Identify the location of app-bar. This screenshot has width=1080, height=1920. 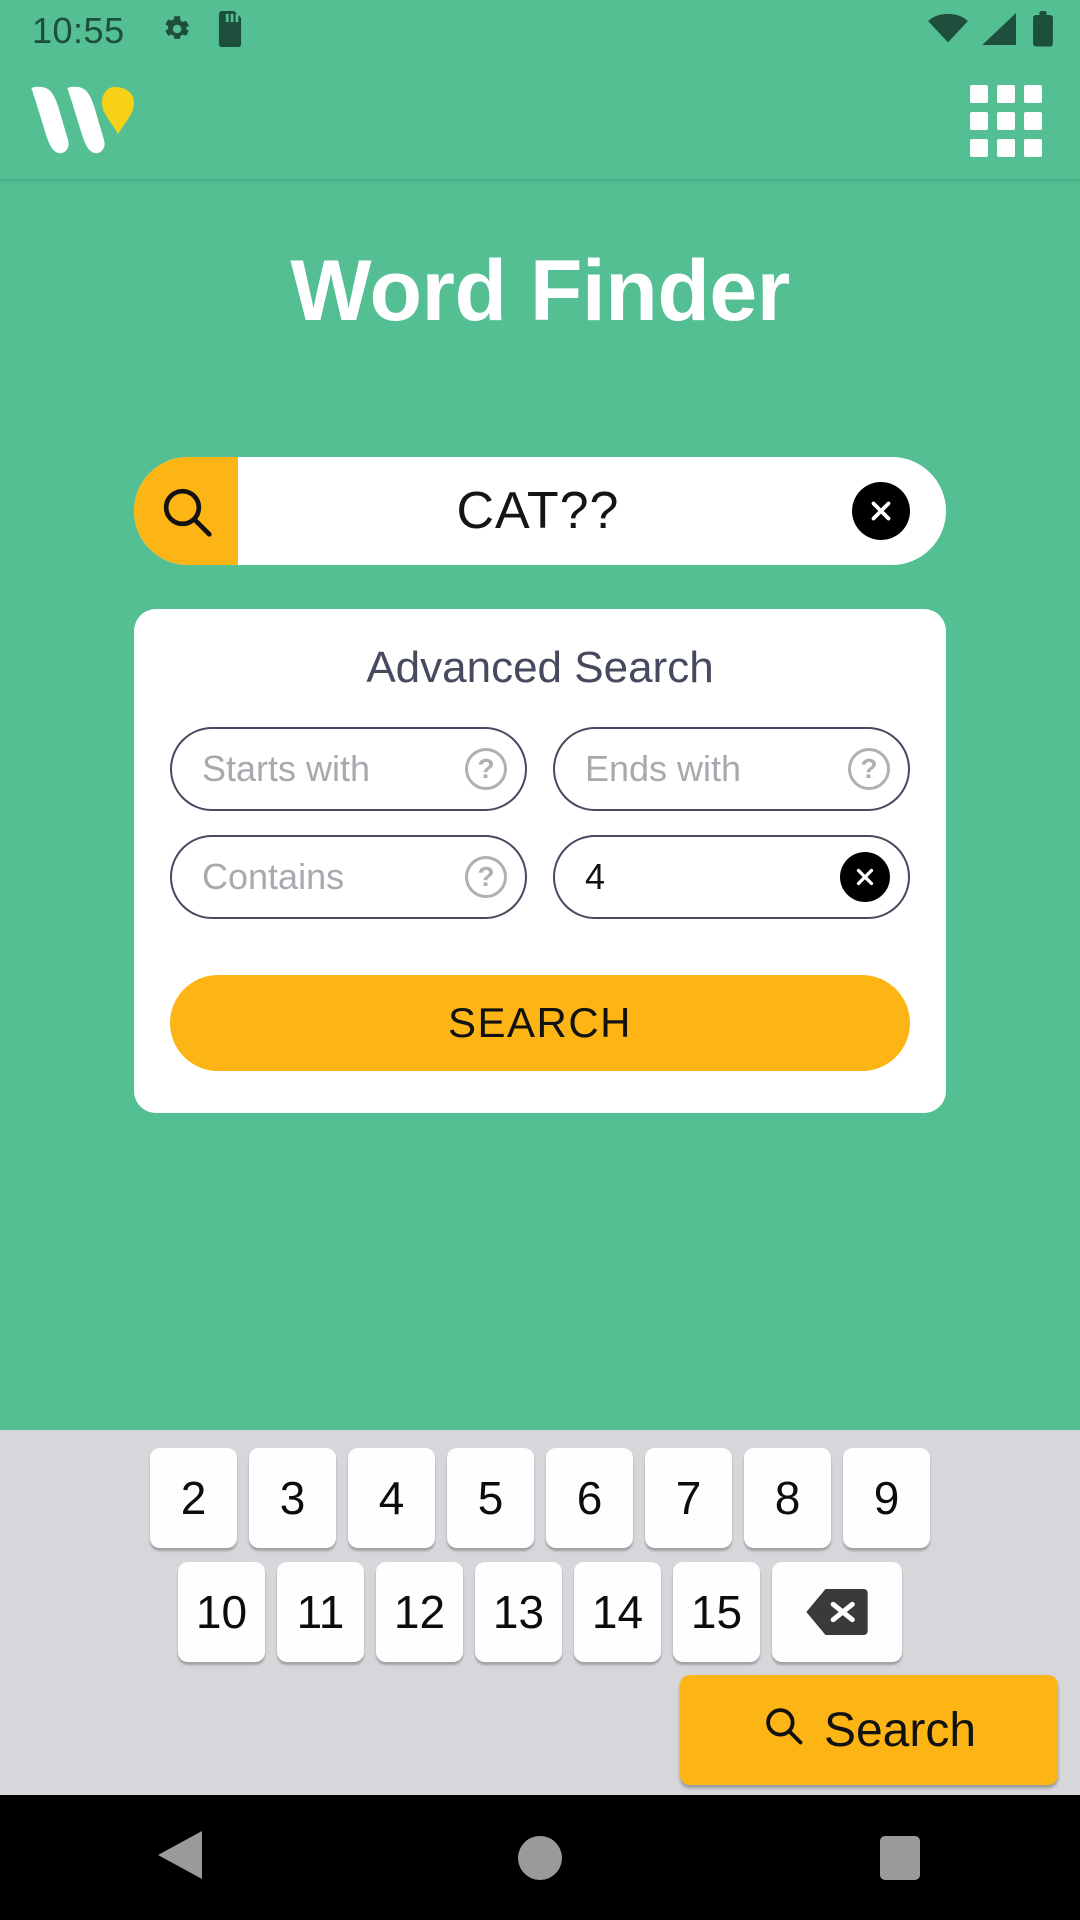
(540, 121).